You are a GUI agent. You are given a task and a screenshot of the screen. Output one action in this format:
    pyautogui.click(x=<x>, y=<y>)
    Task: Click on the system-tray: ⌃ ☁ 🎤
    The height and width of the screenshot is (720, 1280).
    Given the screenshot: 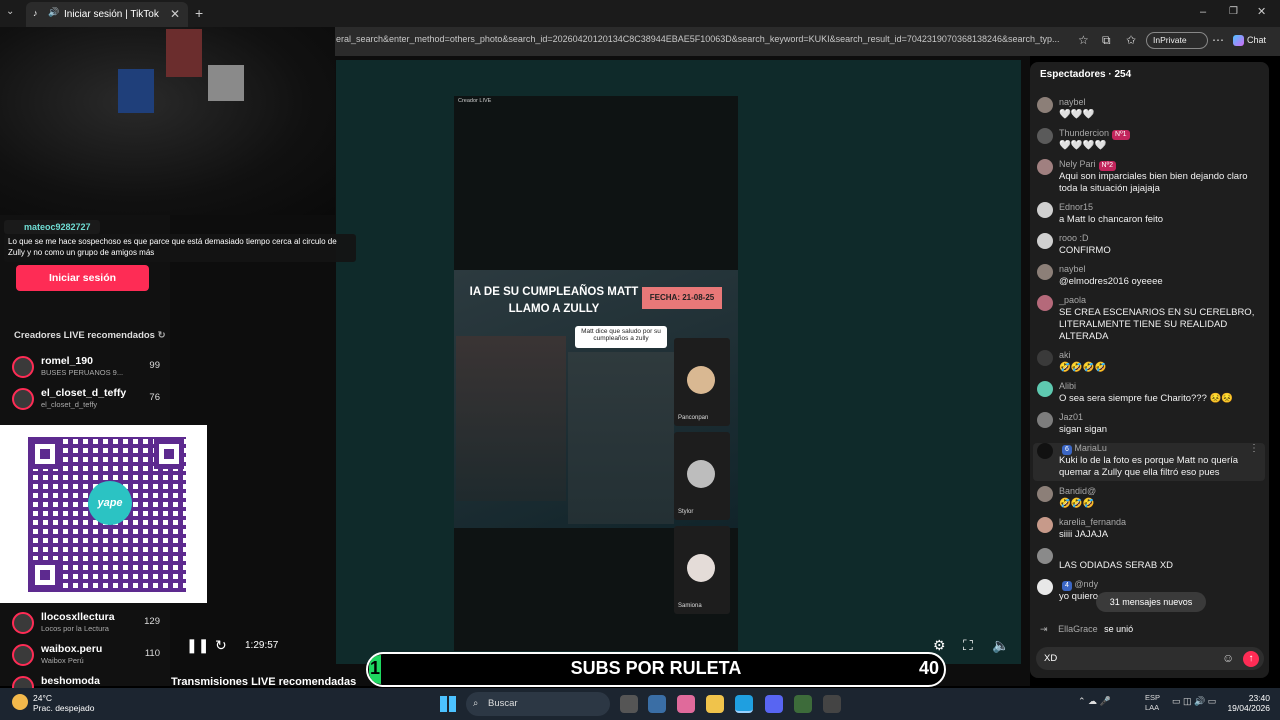 What is the action you would take?
    pyautogui.click(x=1094, y=701)
    